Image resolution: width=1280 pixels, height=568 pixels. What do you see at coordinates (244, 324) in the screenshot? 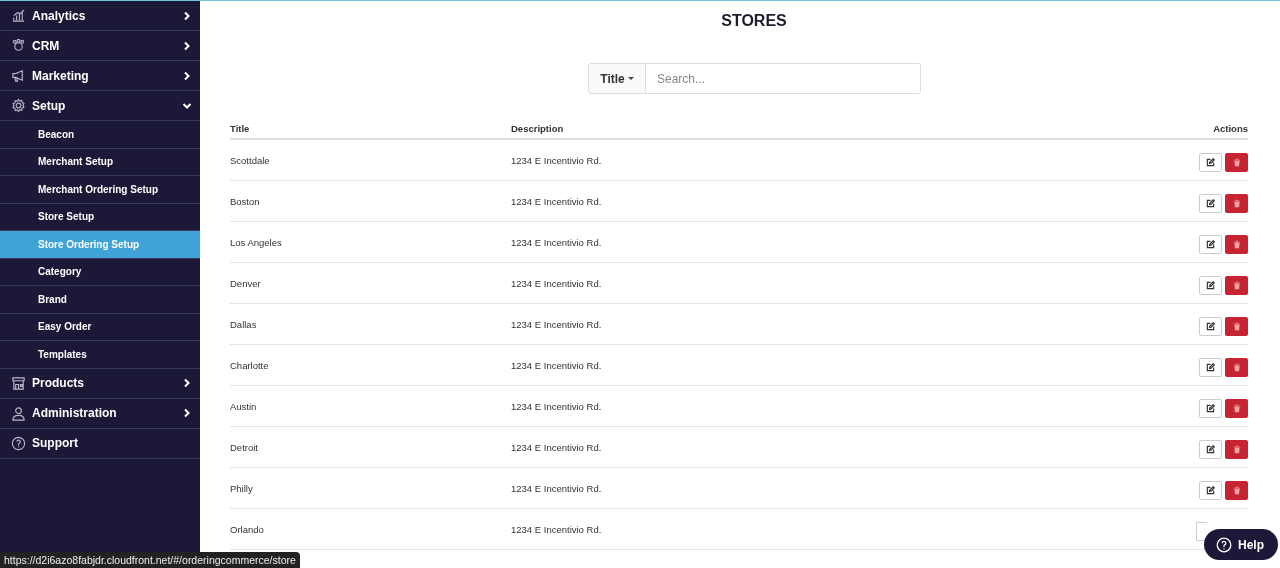
I see `table-cell-text: Dallas` at bounding box center [244, 324].